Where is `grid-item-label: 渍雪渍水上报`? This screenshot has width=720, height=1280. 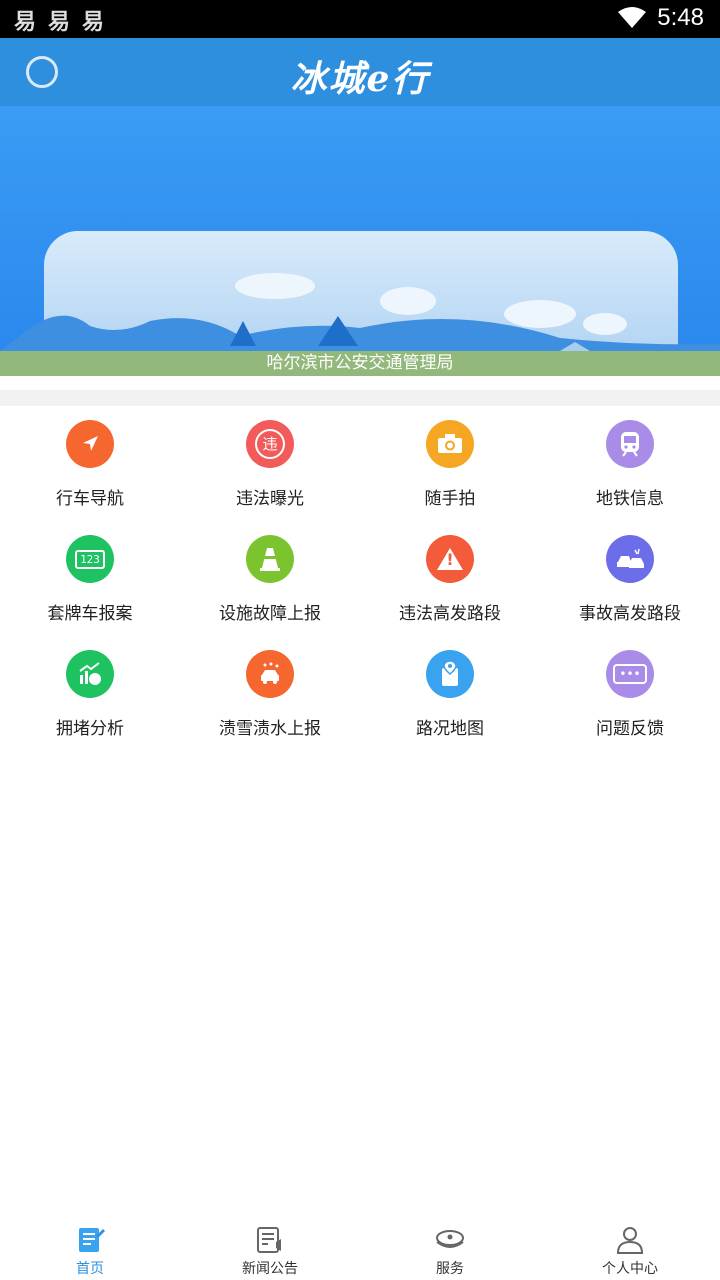 grid-item-label: 渍雪渍水上报 is located at coordinates (270, 729).